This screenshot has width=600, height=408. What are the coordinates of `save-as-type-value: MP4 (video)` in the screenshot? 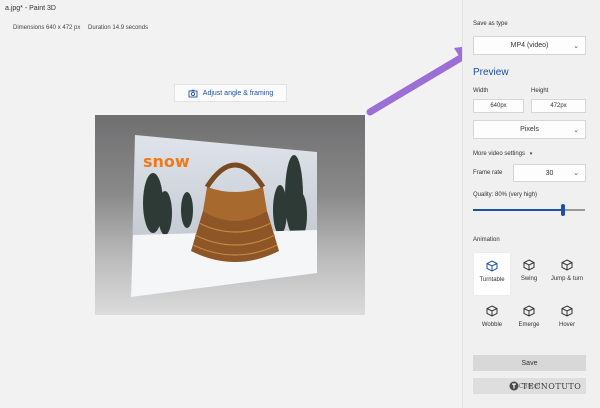 It's located at (529, 45).